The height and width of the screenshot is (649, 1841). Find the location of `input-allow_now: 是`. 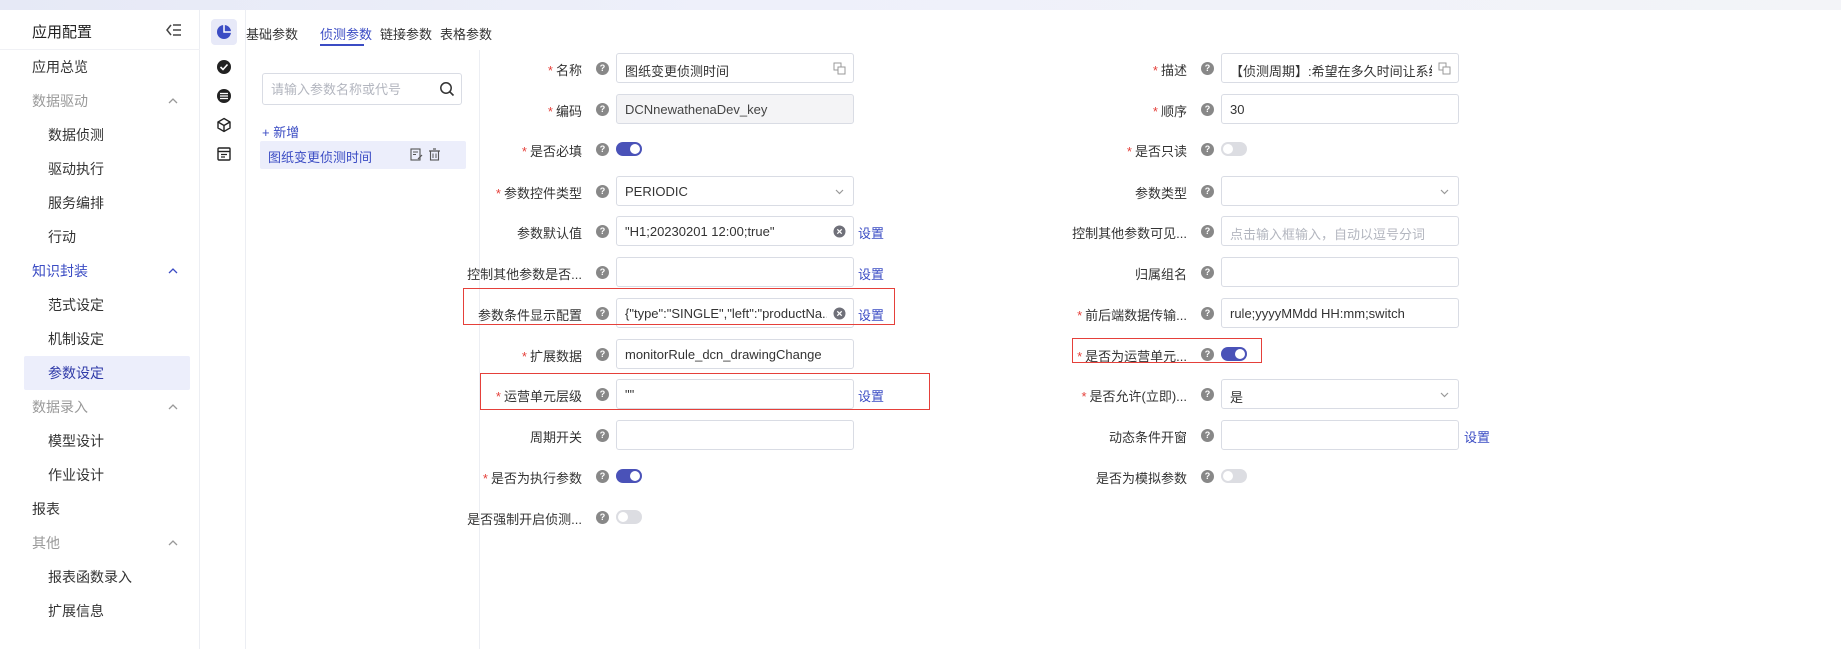

input-allow_now: 是 is located at coordinates (1340, 394).